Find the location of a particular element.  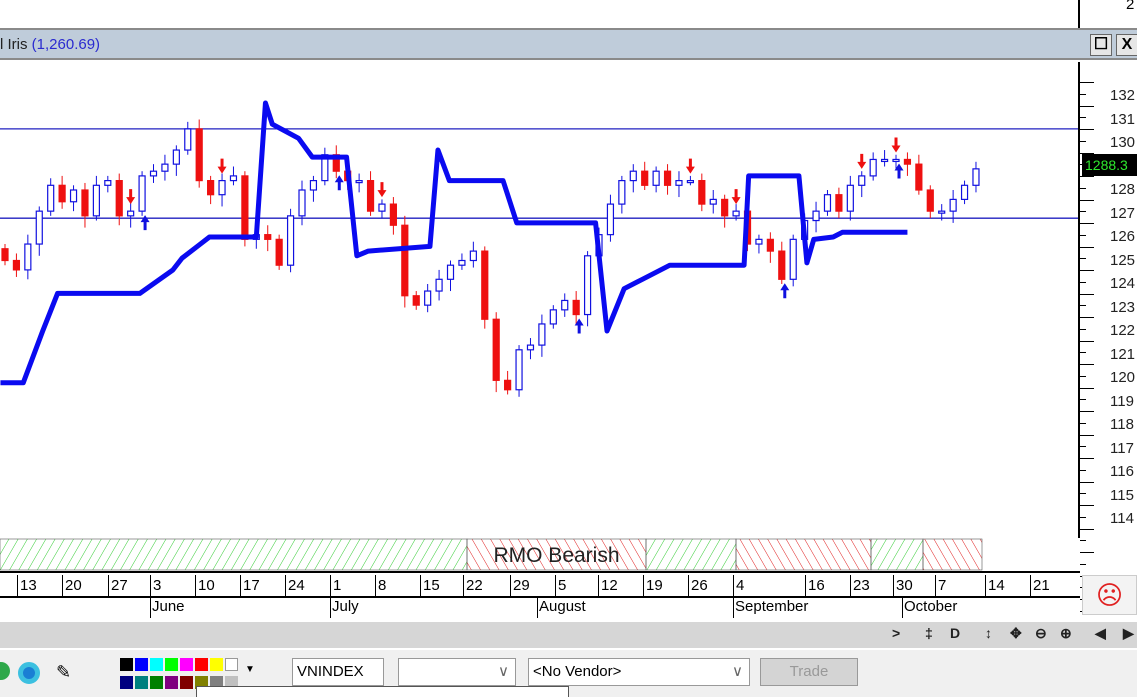

date-tick-label: 23 is located at coordinates (860, 585).